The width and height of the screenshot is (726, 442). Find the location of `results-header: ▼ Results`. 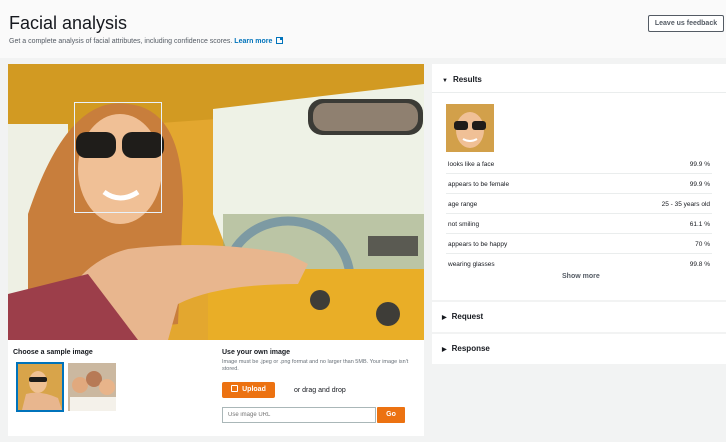

results-header: ▼ Results is located at coordinates (462, 79).